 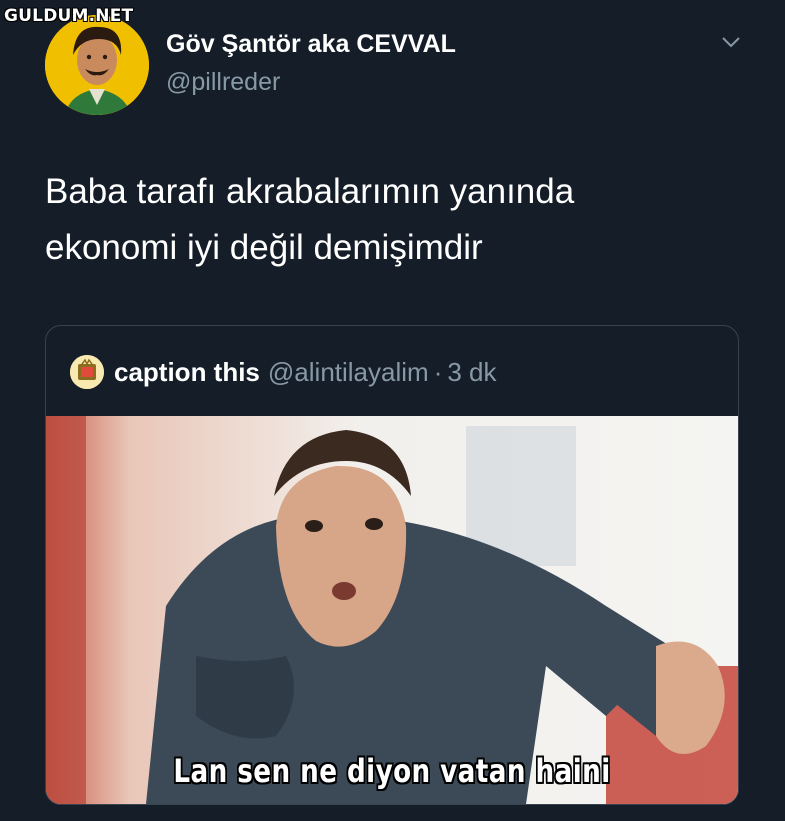 What do you see at coordinates (311, 44) in the screenshot?
I see `author-display-name: Göv Şantör aka CEVVAL` at bounding box center [311, 44].